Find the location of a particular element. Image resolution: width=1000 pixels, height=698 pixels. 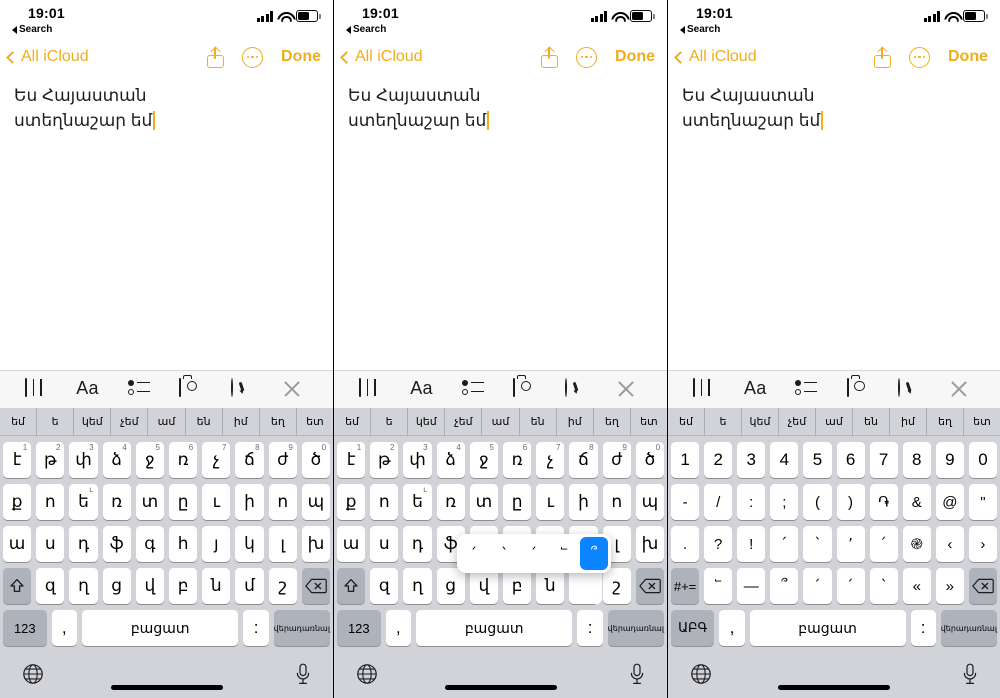

space-key: բացատ is located at coordinates (827, 628).